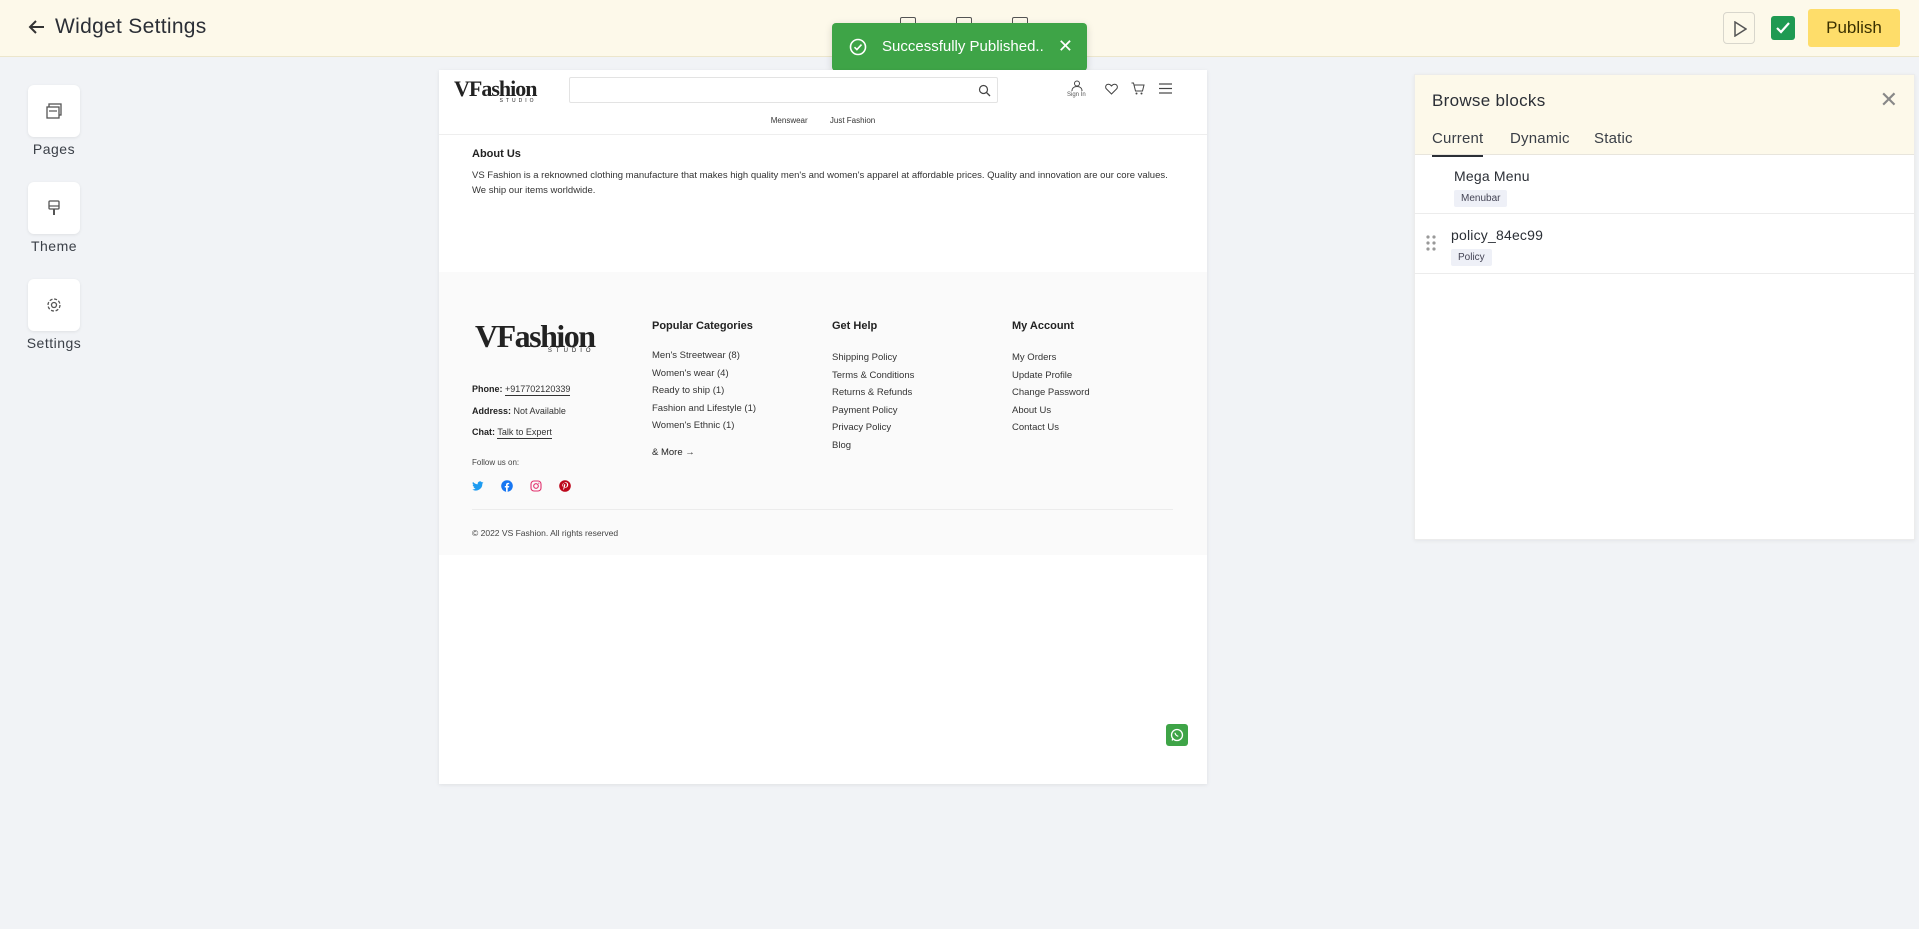 This screenshot has height=929, width=1919. I want to click on shop-logo: VFashion STUDIO, so click(495, 90).